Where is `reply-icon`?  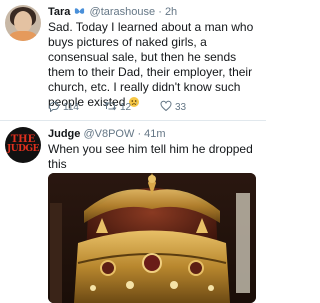 reply-icon is located at coordinates (53, 107).